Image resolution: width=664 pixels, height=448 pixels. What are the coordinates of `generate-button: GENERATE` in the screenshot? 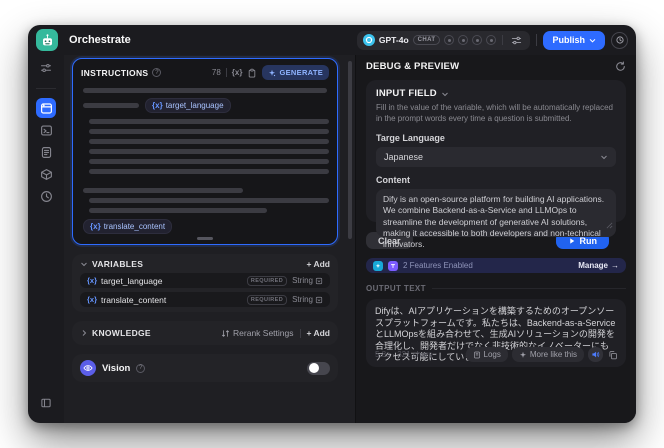 It's located at (295, 72).